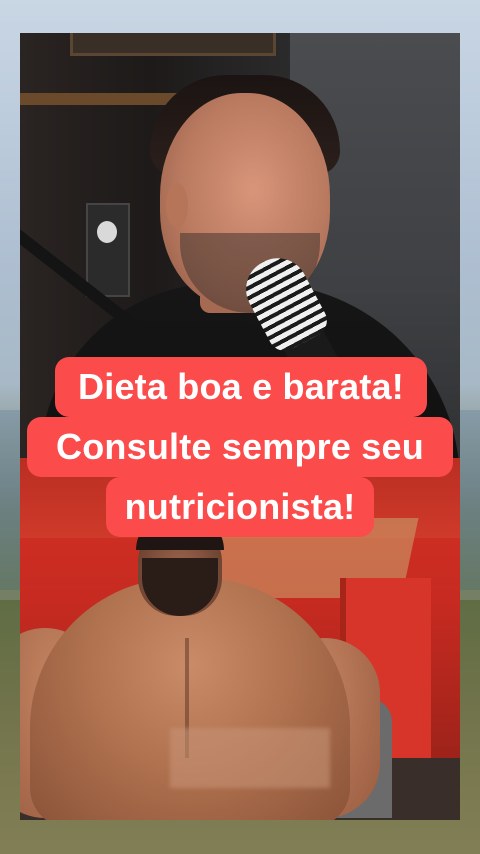  I want to click on blurred-area, so click(250, 758).